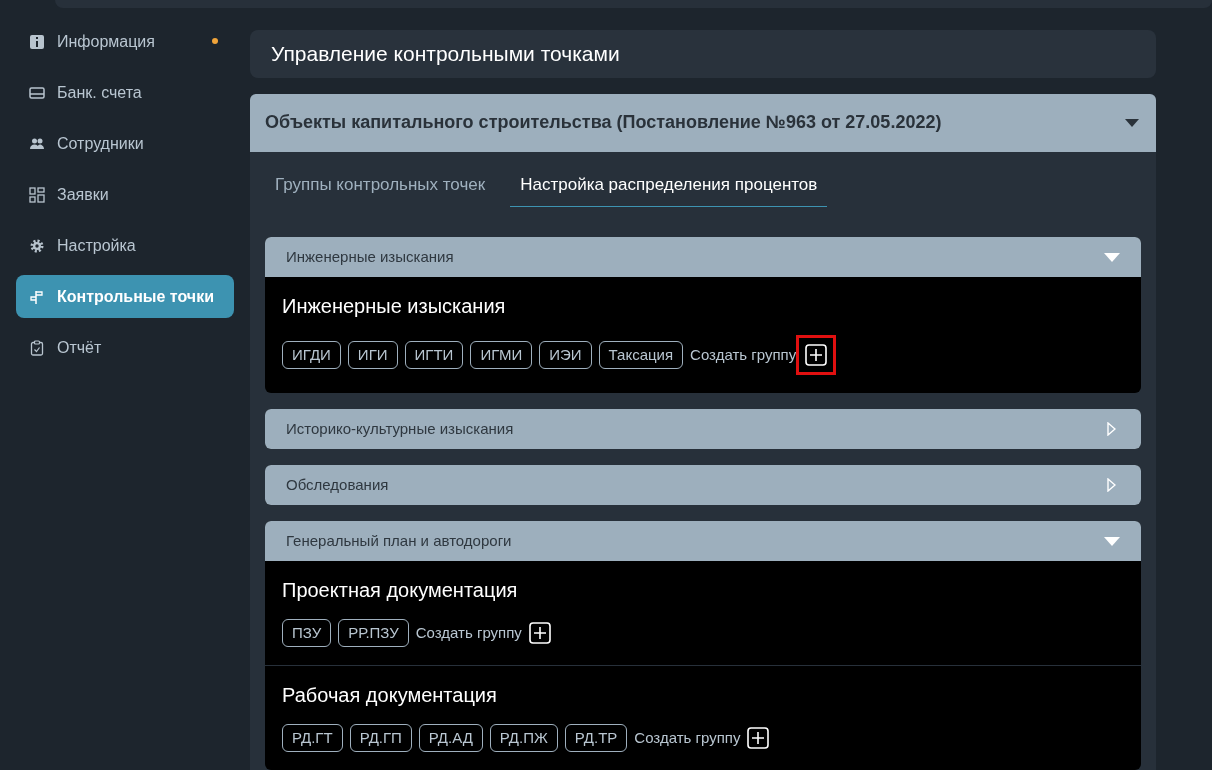 Image resolution: width=1212 pixels, height=770 pixels. Describe the element at coordinates (703, 485) in the screenshot. I see `accordion-header: Обследования` at that location.